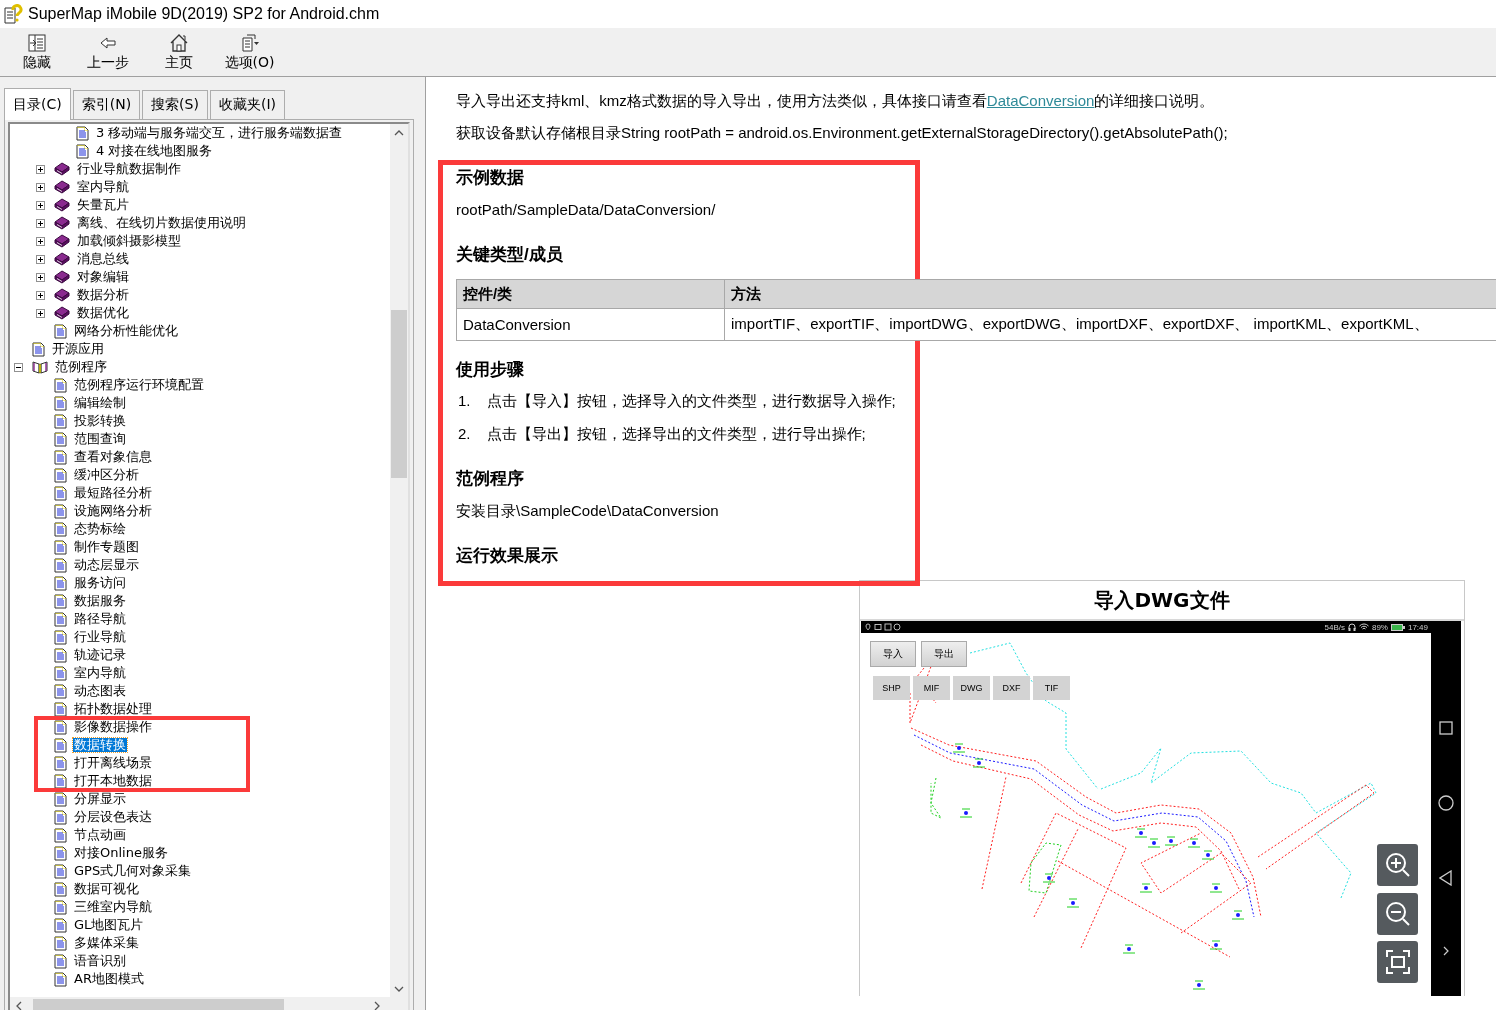 This screenshot has height=1010, width=1496. I want to click on tree-item: 网络分析性能优化, so click(126, 331).